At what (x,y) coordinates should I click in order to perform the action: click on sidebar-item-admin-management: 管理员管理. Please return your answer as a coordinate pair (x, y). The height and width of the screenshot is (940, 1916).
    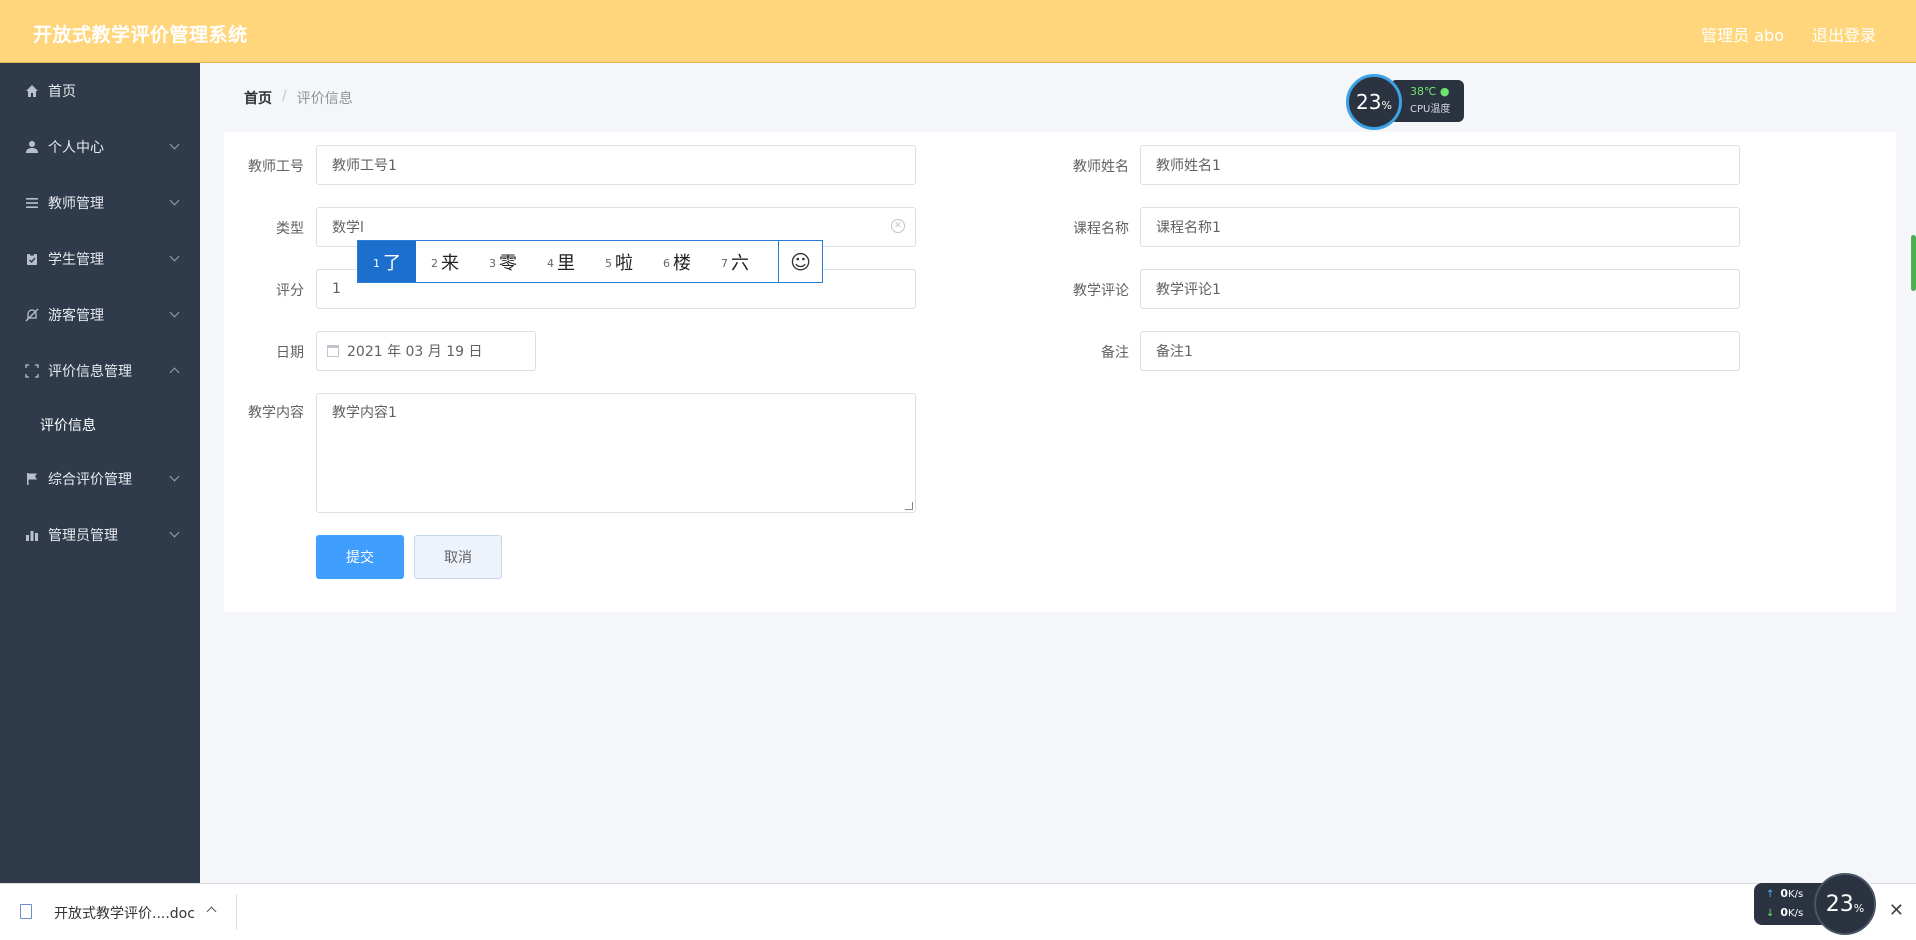
    Looking at the image, I should click on (100, 535).